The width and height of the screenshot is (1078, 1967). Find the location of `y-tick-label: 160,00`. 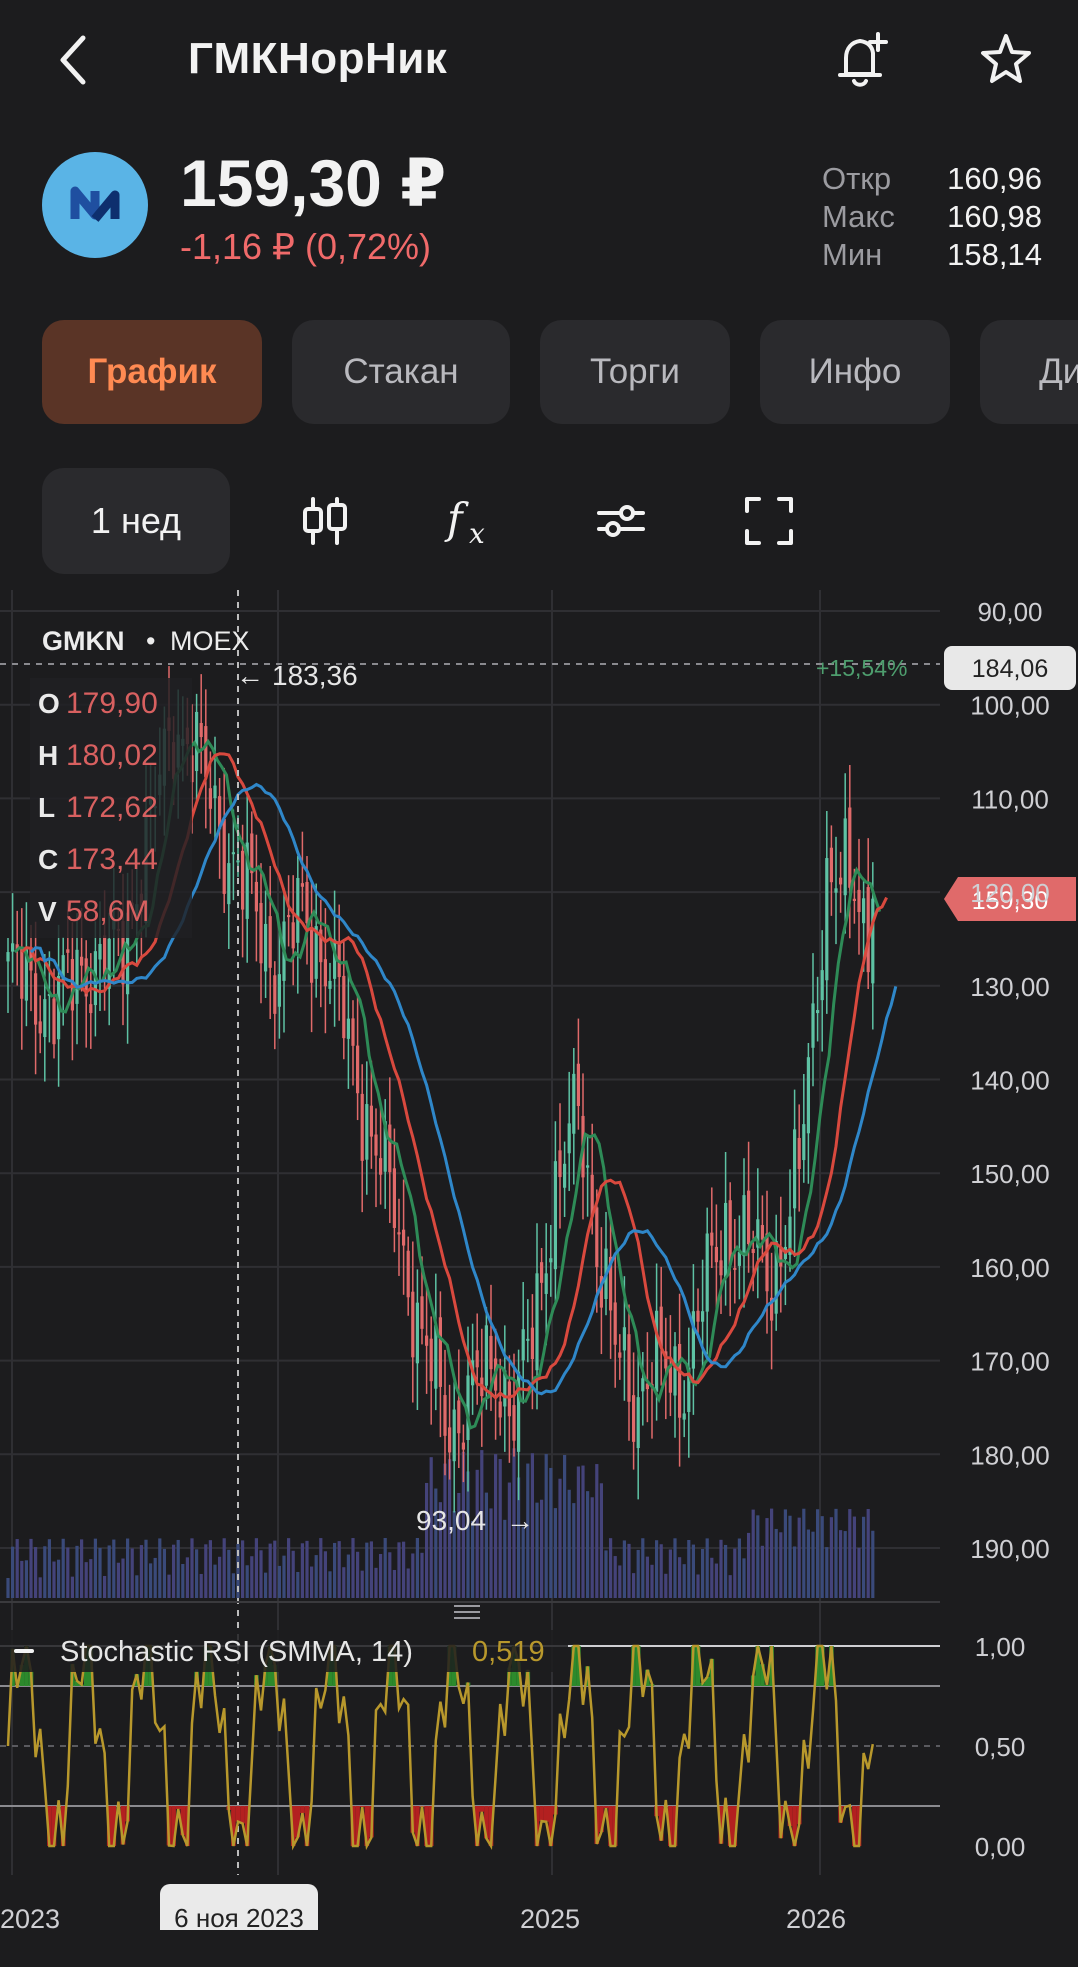

y-tick-label: 160,00 is located at coordinates (1010, 1268).